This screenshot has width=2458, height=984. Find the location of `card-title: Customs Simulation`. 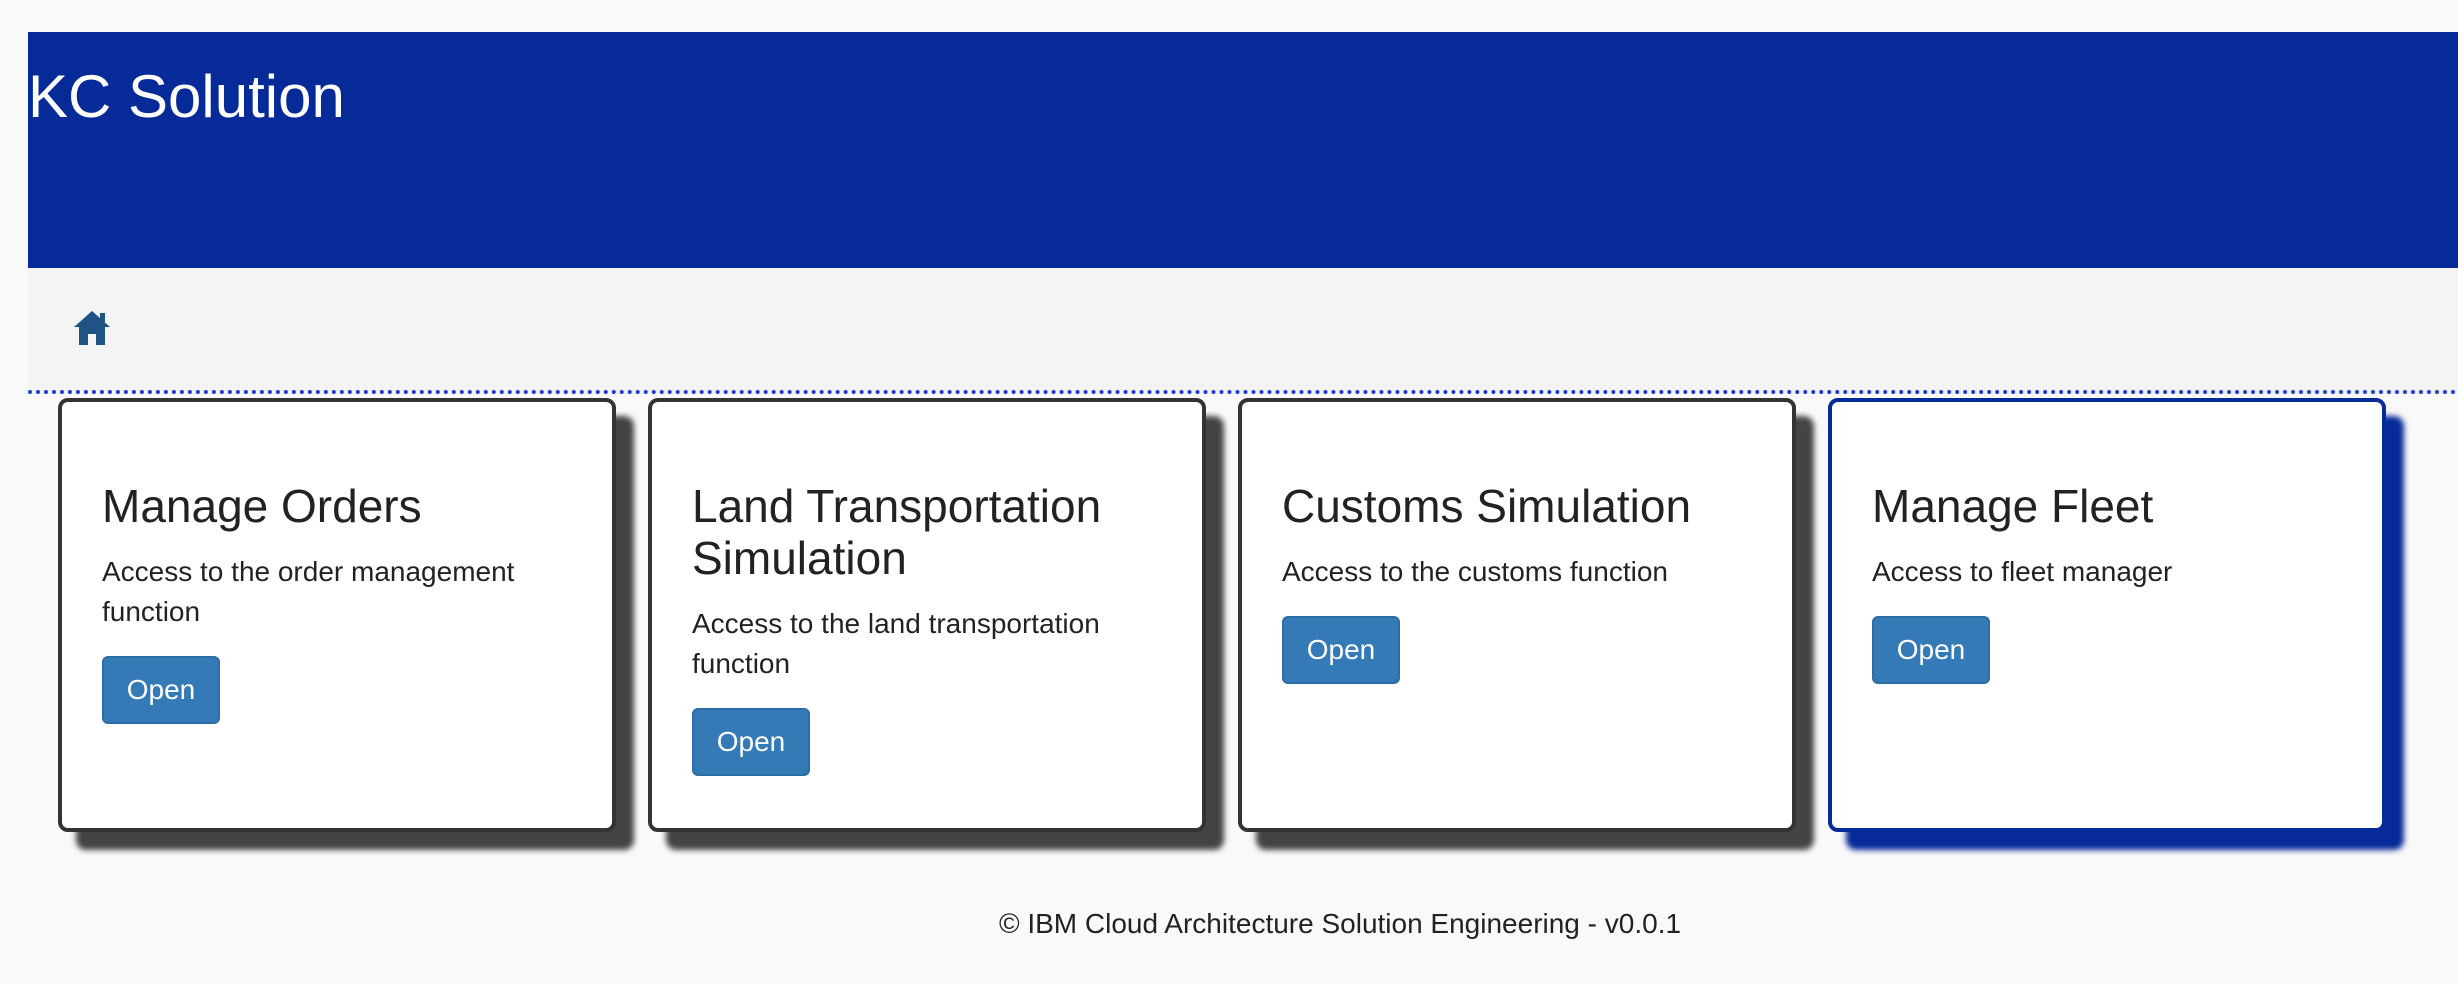

card-title: Customs Simulation is located at coordinates (1487, 506).